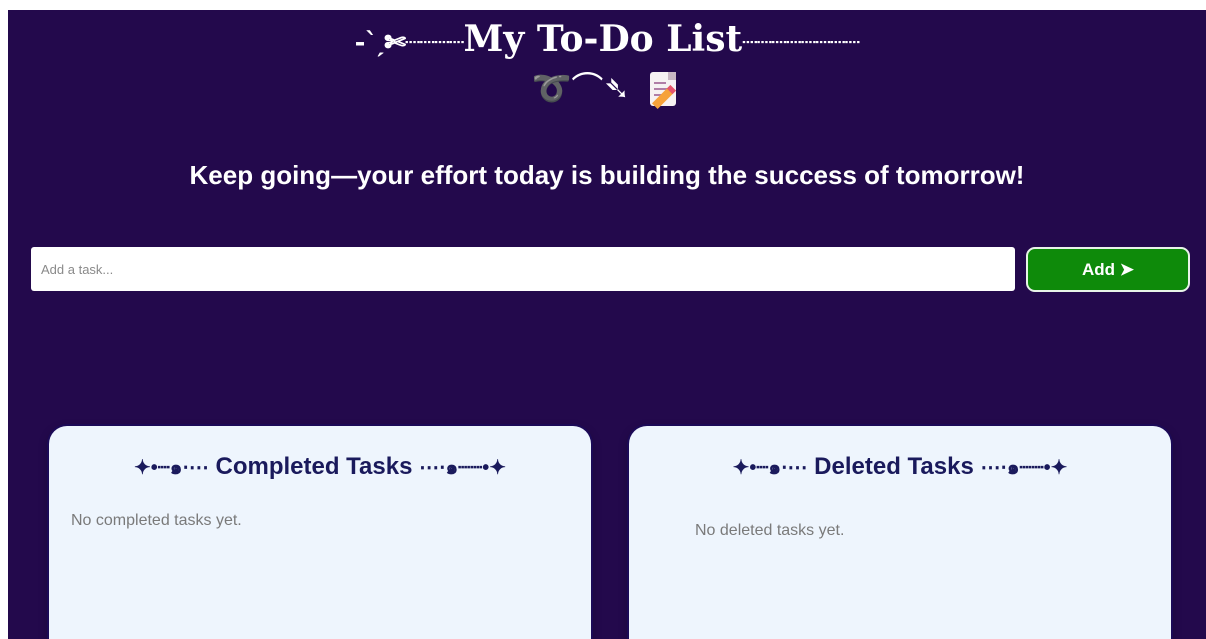 This screenshot has width=1206, height=639. Describe the element at coordinates (894, 466) in the screenshot. I see `deleted-tasks-title: Deleted Tasks` at that location.